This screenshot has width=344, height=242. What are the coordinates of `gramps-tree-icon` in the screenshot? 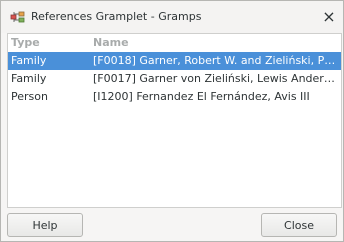 It's located at (18, 17).